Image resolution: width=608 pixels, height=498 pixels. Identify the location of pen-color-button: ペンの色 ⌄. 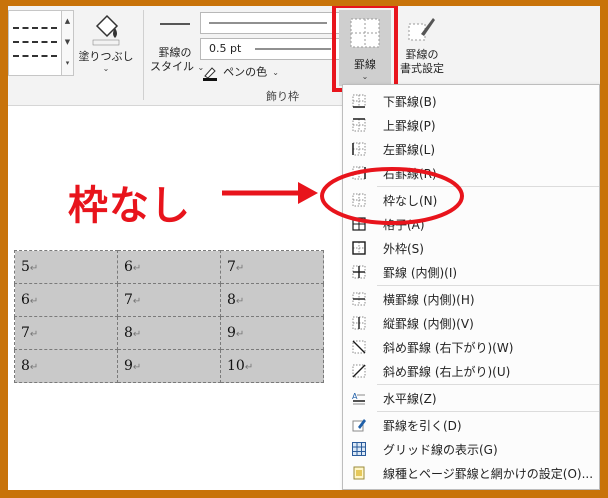
(240, 72).